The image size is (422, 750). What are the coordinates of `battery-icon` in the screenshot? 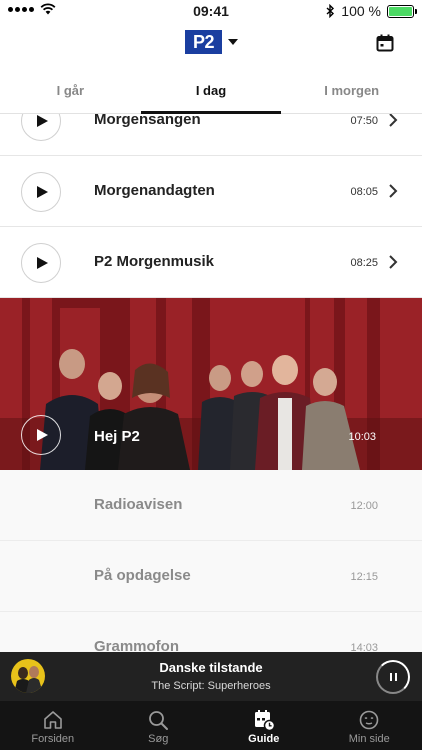 It's located at (402, 11).